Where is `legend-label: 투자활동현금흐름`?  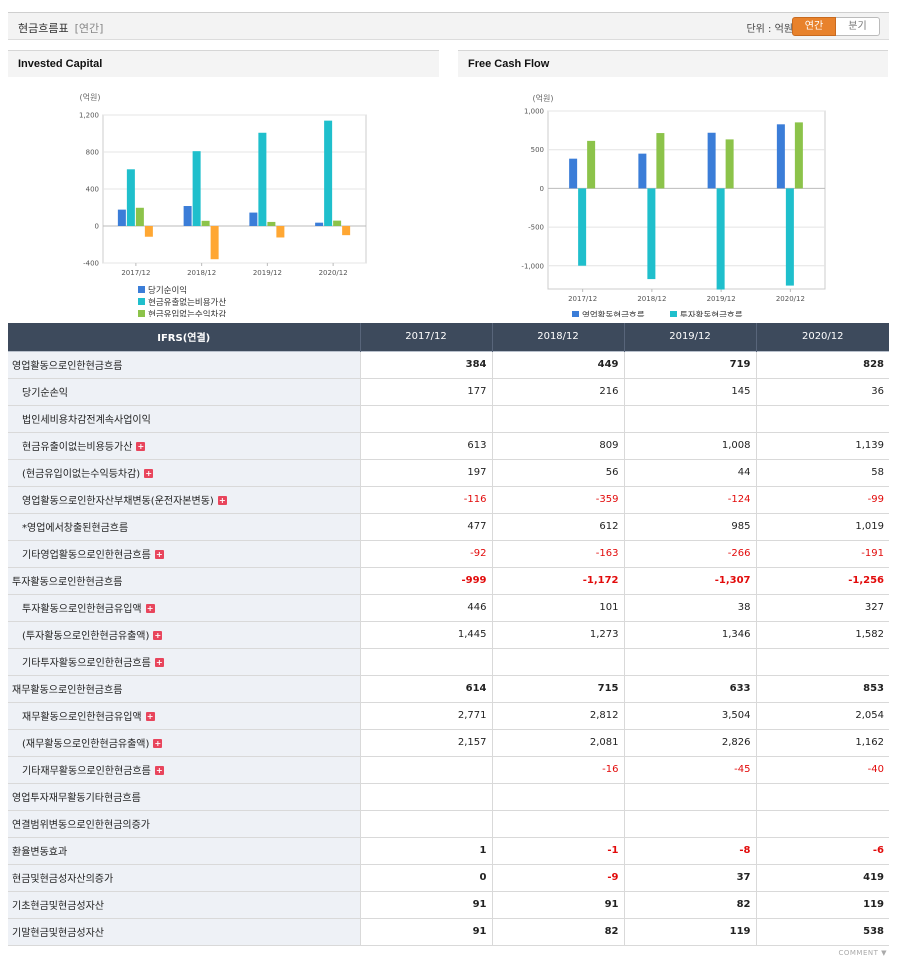 legend-label: 투자활동현금흐름 is located at coordinates (711, 313).